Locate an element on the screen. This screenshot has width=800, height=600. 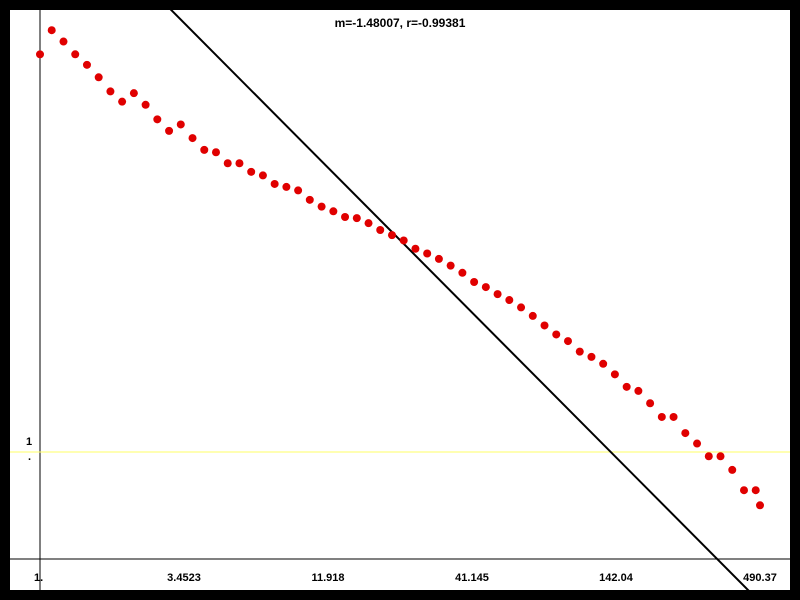
x-tick-label: 1. is located at coordinates (38, 578).